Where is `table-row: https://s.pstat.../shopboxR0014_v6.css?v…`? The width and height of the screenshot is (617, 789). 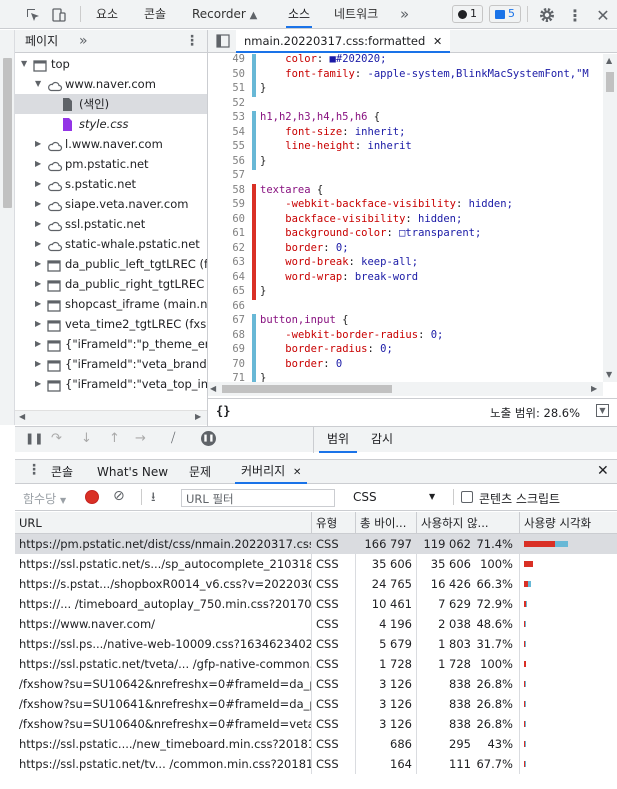
table-row: https://s.pstat.../shopboxR0014_v6.css?v… is located at coordinates (316, 584).